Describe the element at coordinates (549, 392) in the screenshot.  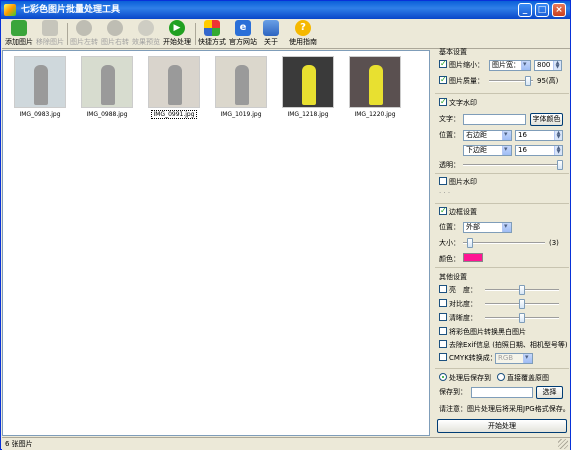
I see `browse-button: 选择` at that location.